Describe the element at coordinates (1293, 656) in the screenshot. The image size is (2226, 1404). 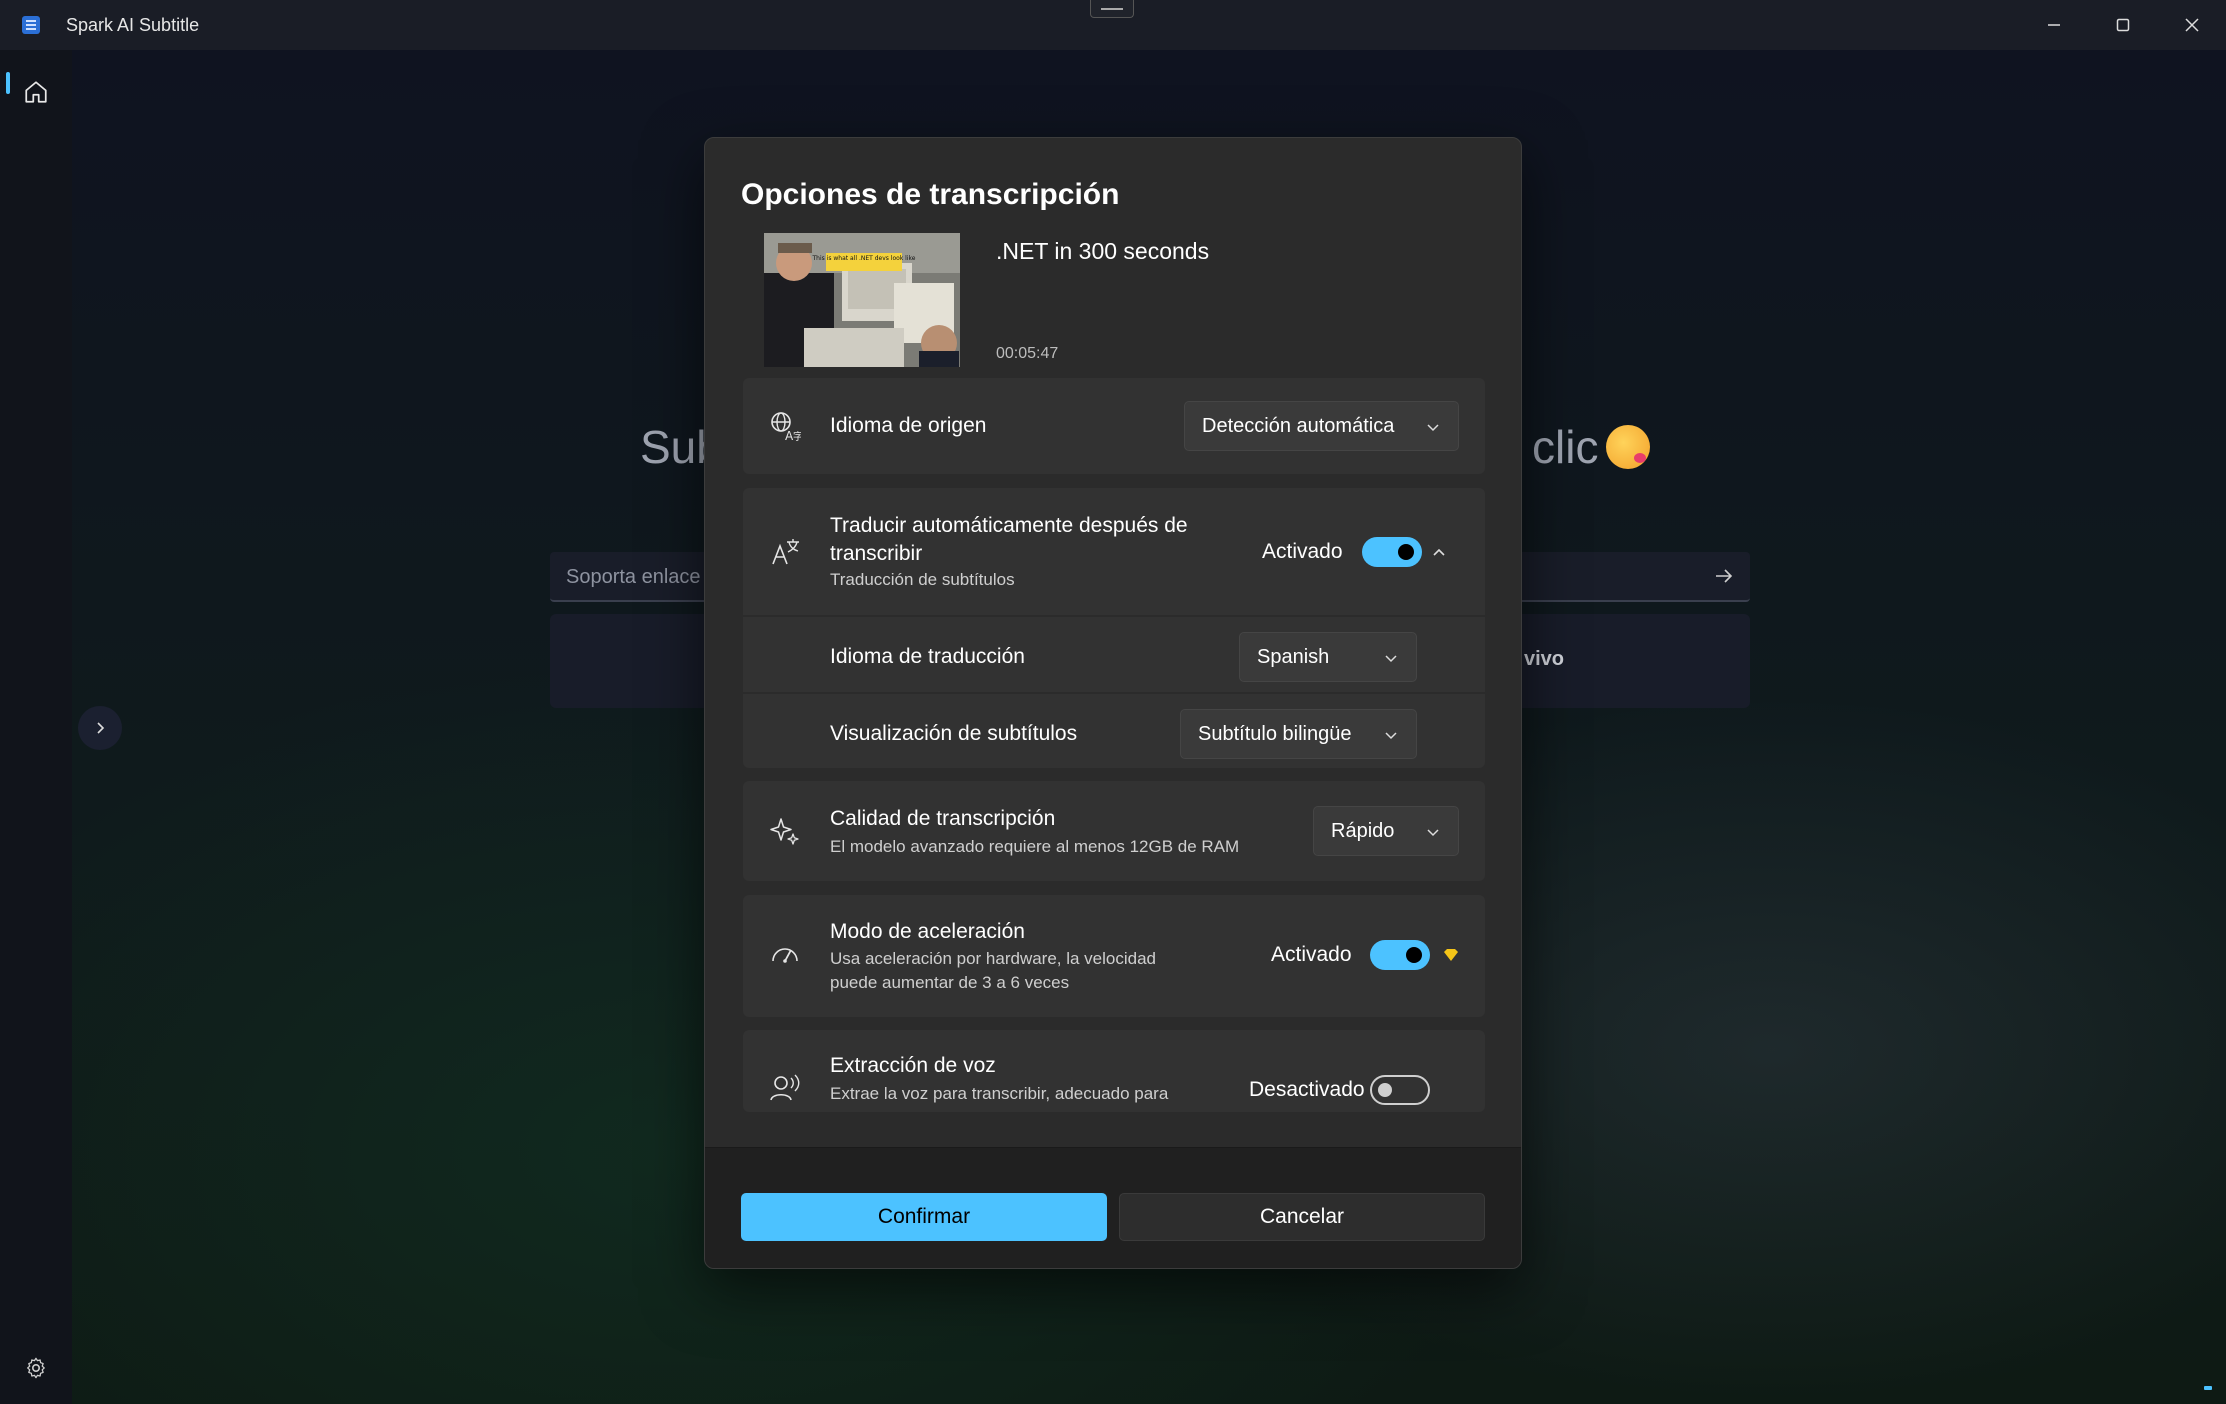
I see `translation-language-value: Spanish` at that location.